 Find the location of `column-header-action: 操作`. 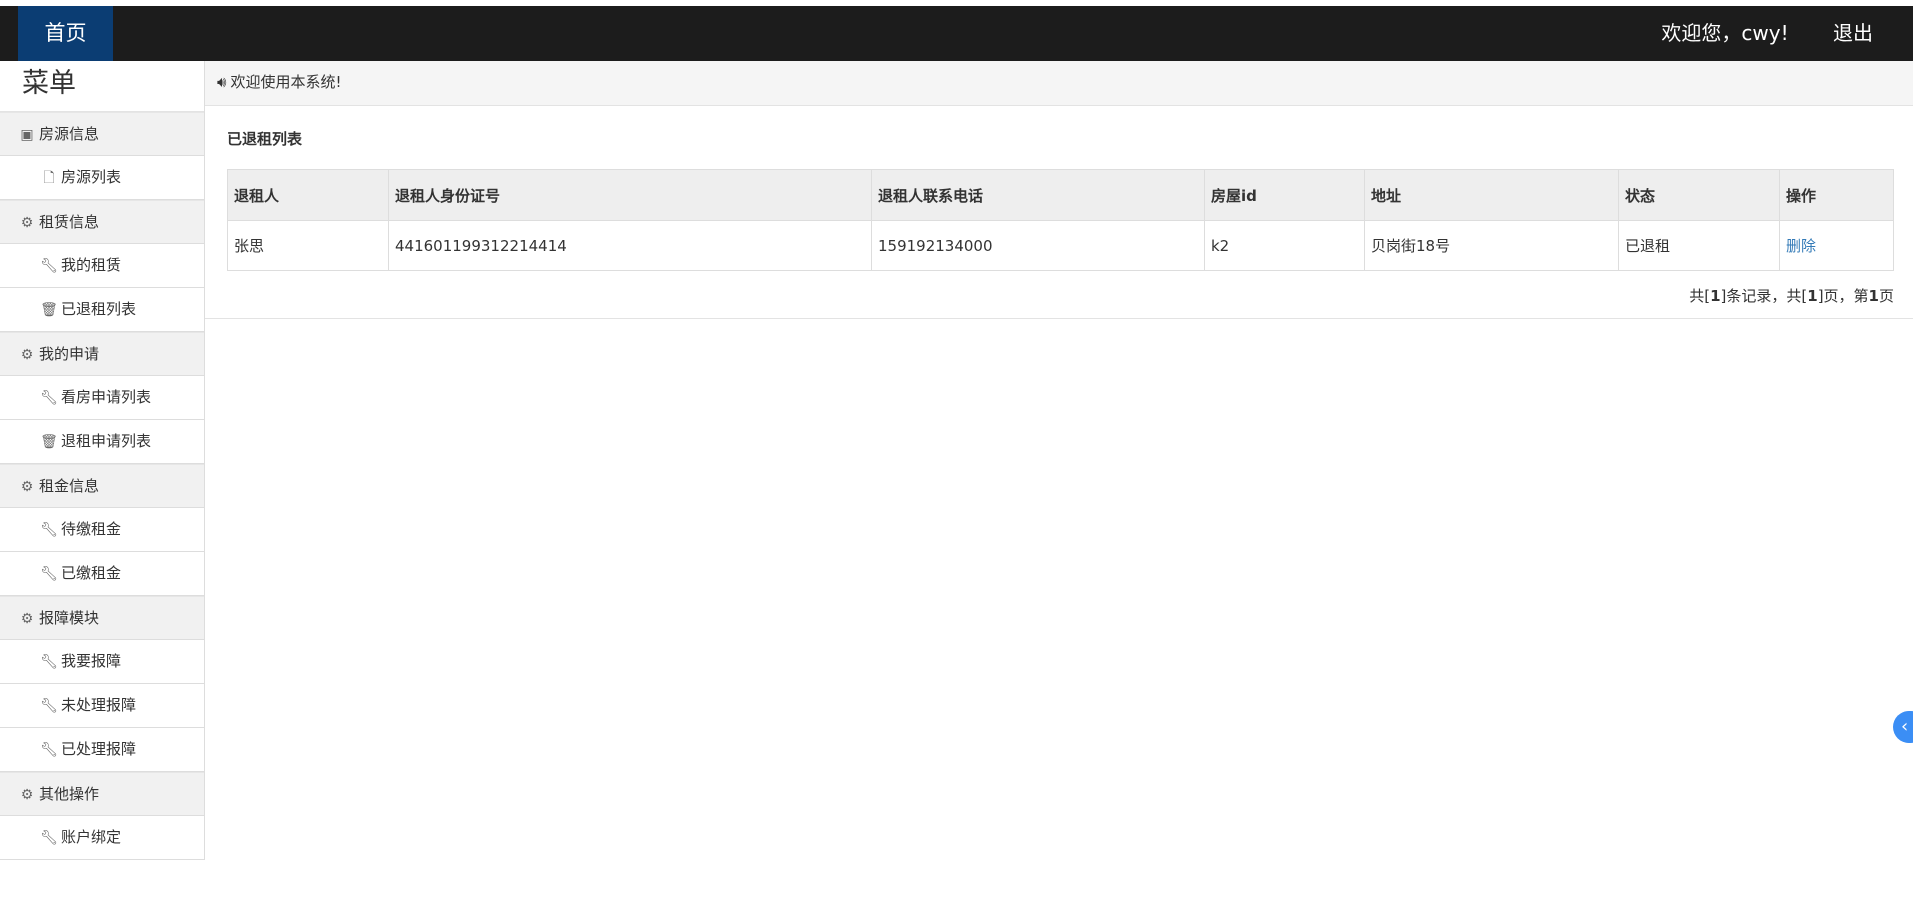

column-header-action: 操作 is located at coordinates (1836, 195).